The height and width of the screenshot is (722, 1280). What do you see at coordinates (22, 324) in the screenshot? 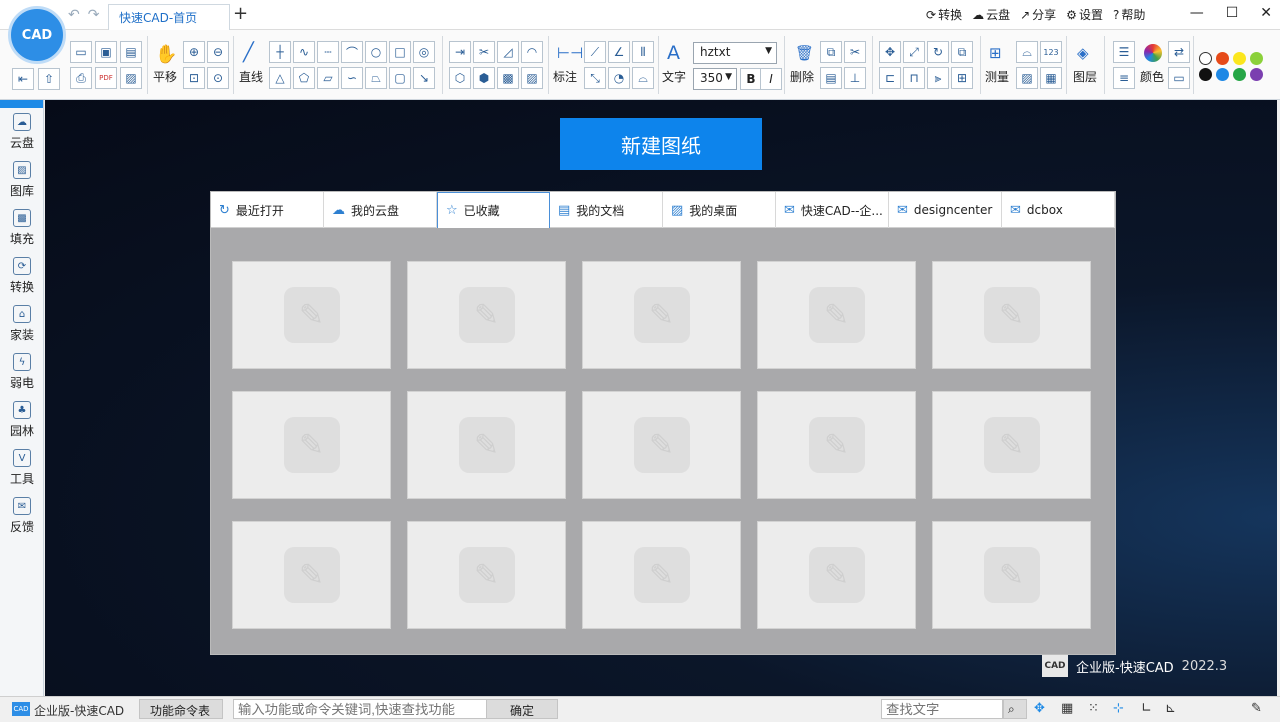
I see `sidebar-item: ⌂ 家装` at bounding box center [22, 324].